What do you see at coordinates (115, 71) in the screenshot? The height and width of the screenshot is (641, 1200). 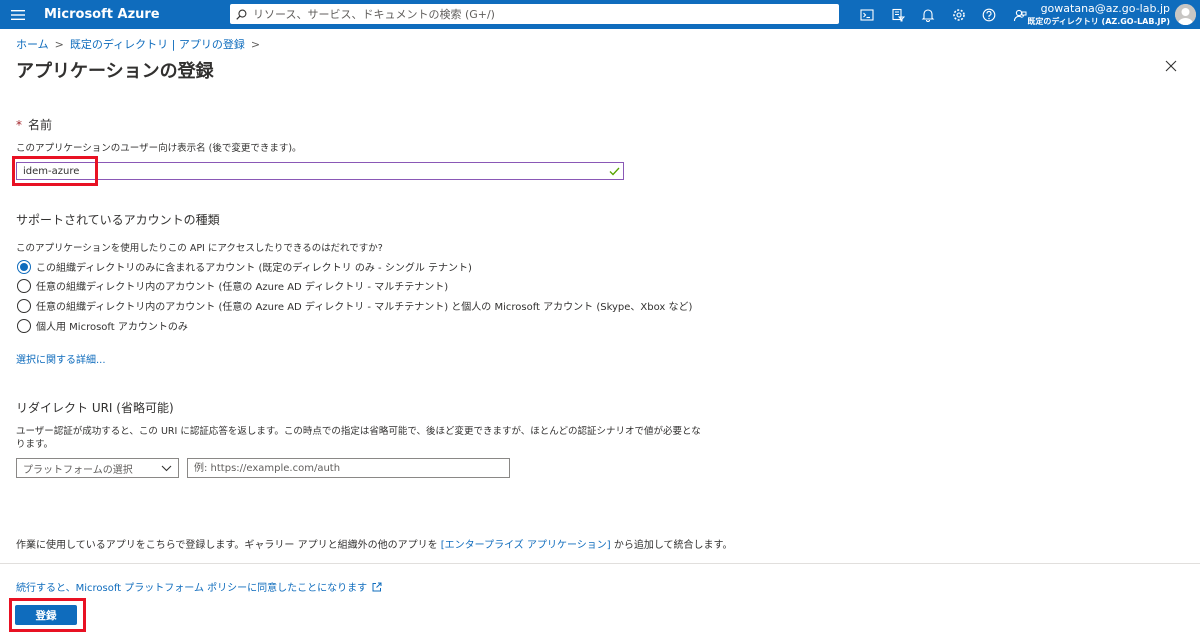 I see `page-title: アプリケーションの登録` at bounding box center [115, 71].